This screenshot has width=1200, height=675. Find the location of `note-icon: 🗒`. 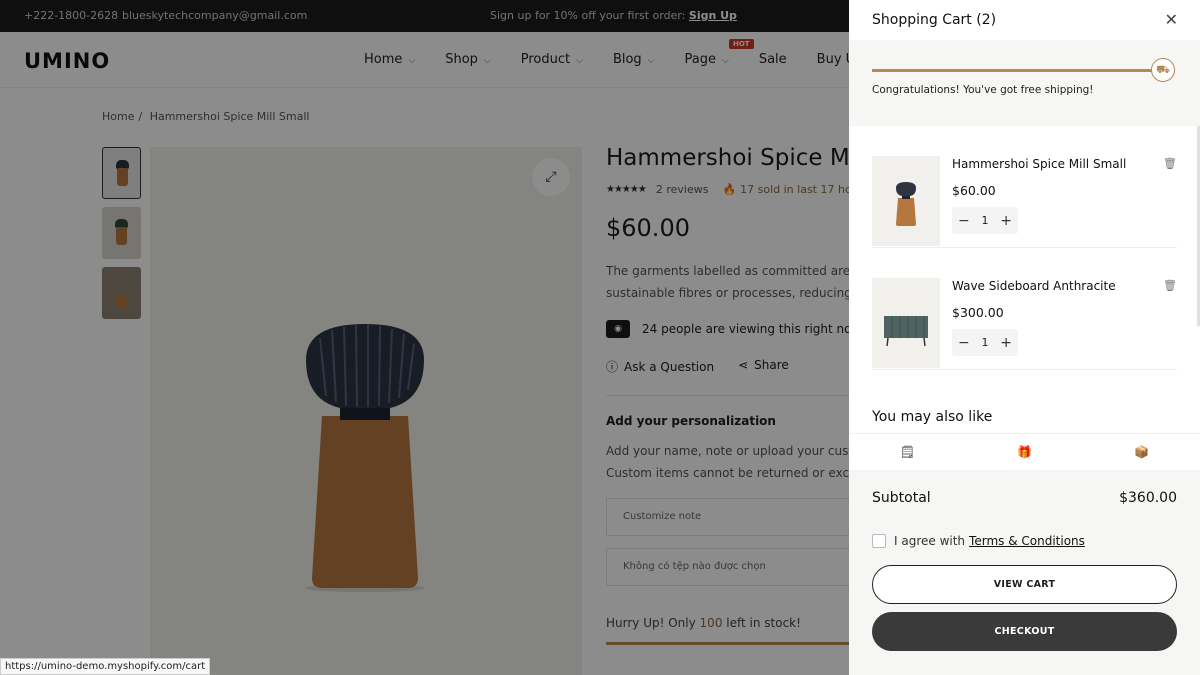

note-icon: 🗒 is located at coordinates (907, 451).